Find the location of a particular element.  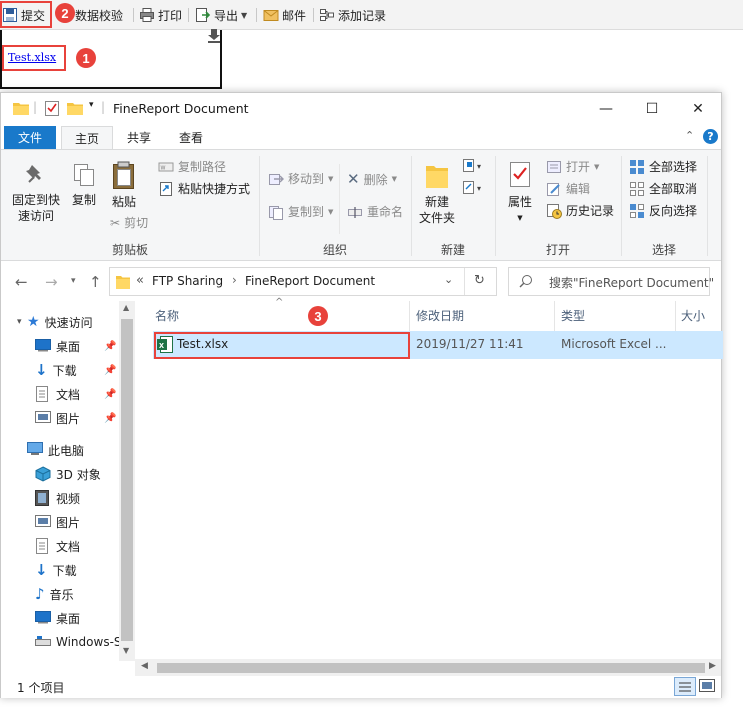

data-validate-button: 数据校验 is located at coordinates (99, 15).